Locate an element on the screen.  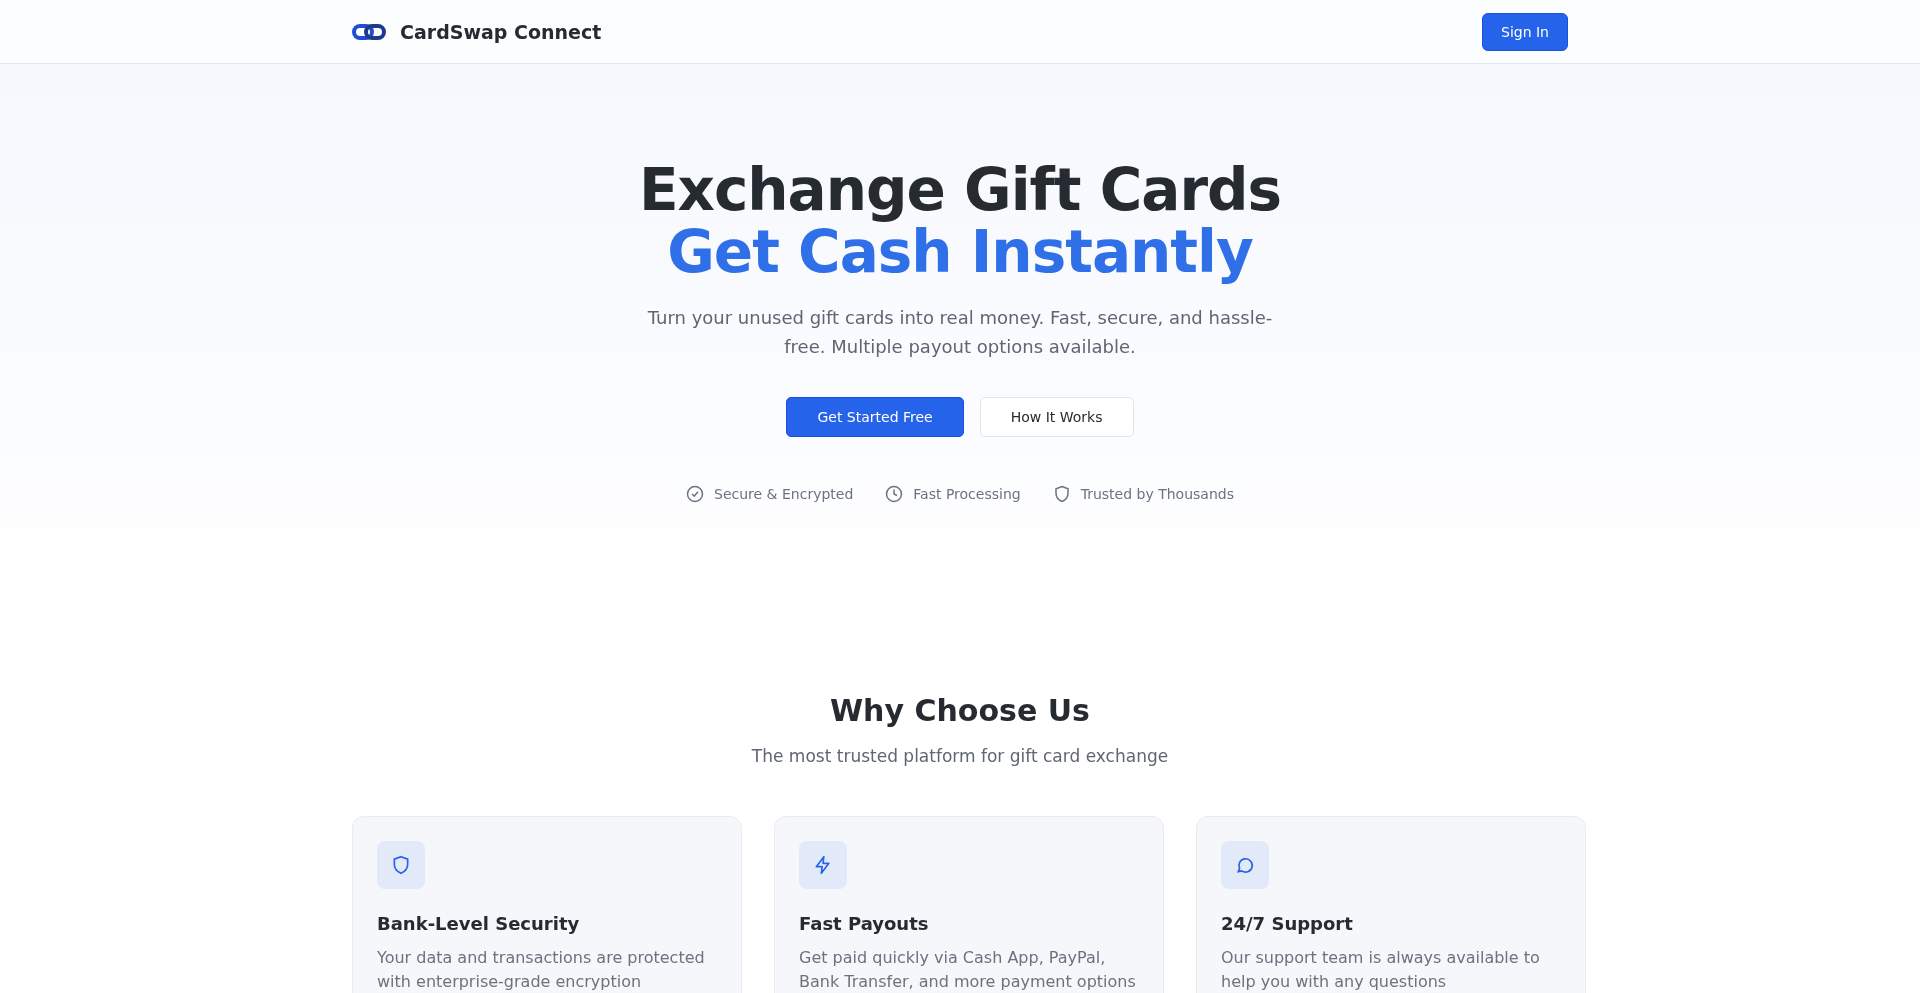
hero-title: Exchange Gift Cards is located at coordinates (960, 190).